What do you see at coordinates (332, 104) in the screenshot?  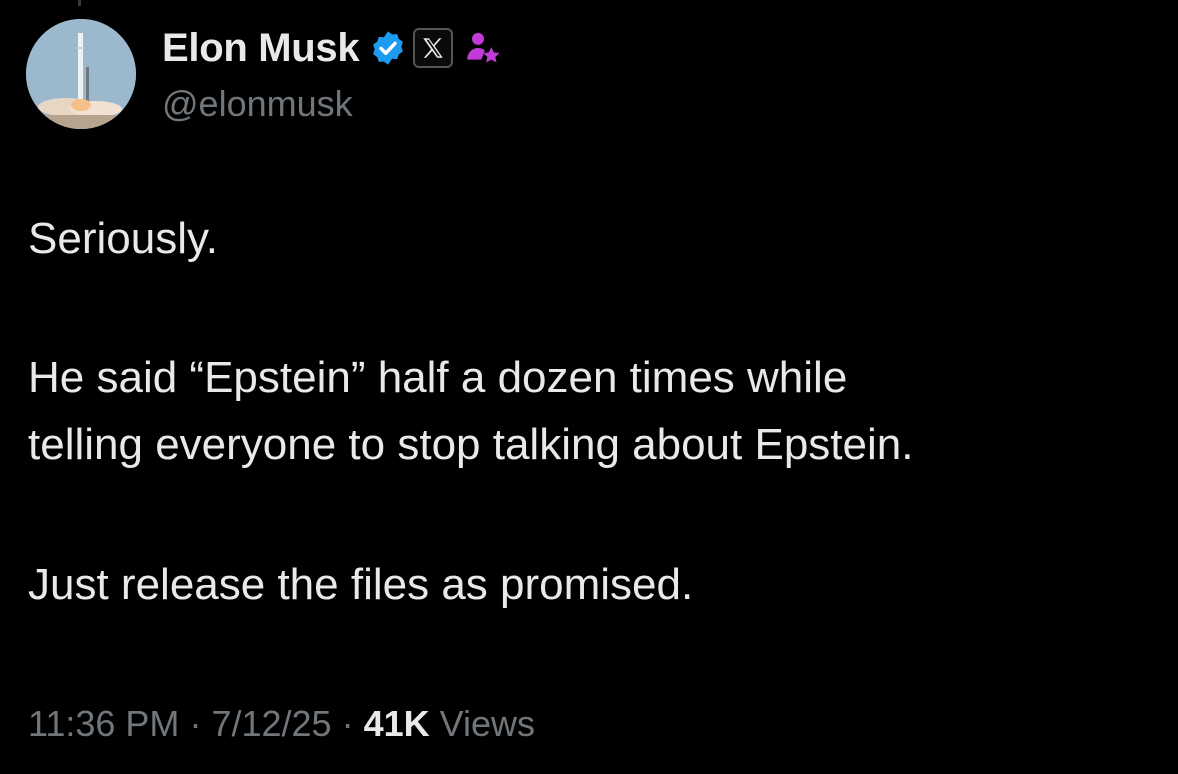 I see `user-handle: @elonmusk` at bounding box center [332, 104].